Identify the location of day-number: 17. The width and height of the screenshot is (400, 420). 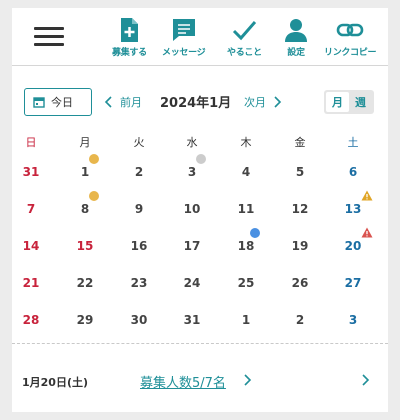
(192, 246).